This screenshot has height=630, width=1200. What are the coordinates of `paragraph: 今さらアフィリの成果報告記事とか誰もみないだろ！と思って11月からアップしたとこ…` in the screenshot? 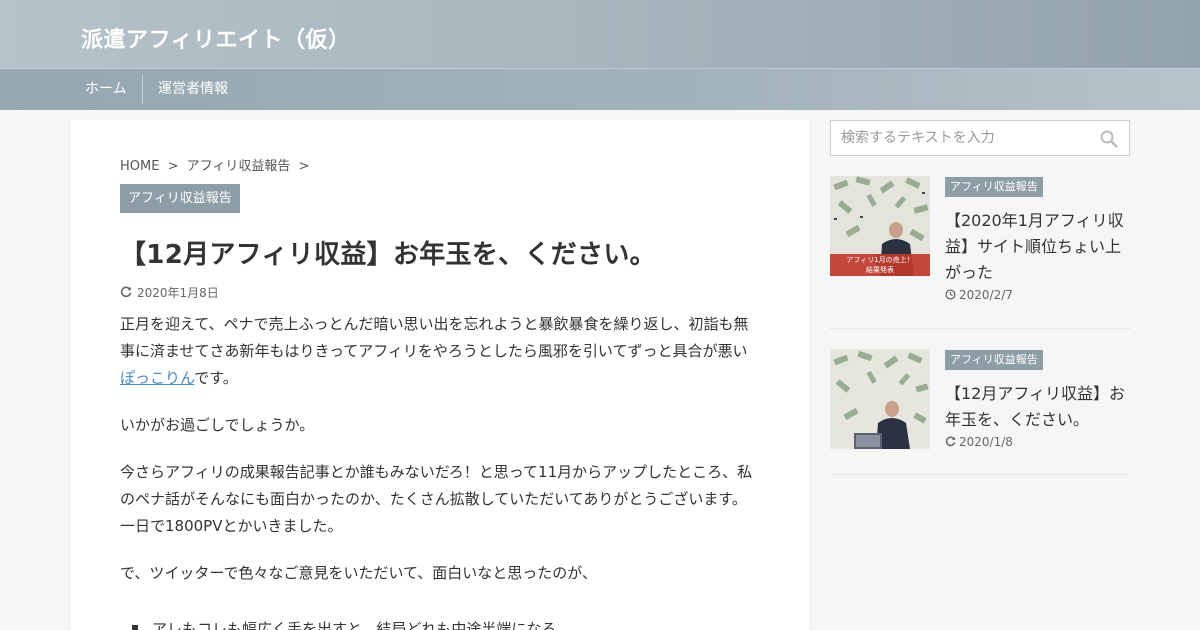 It's located at (436, 499).